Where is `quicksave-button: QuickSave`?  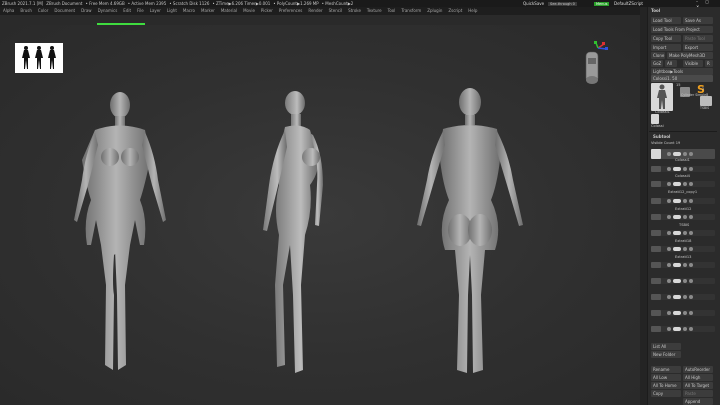 quicksave-button: QuickSave is located at coordinates (533, 3).